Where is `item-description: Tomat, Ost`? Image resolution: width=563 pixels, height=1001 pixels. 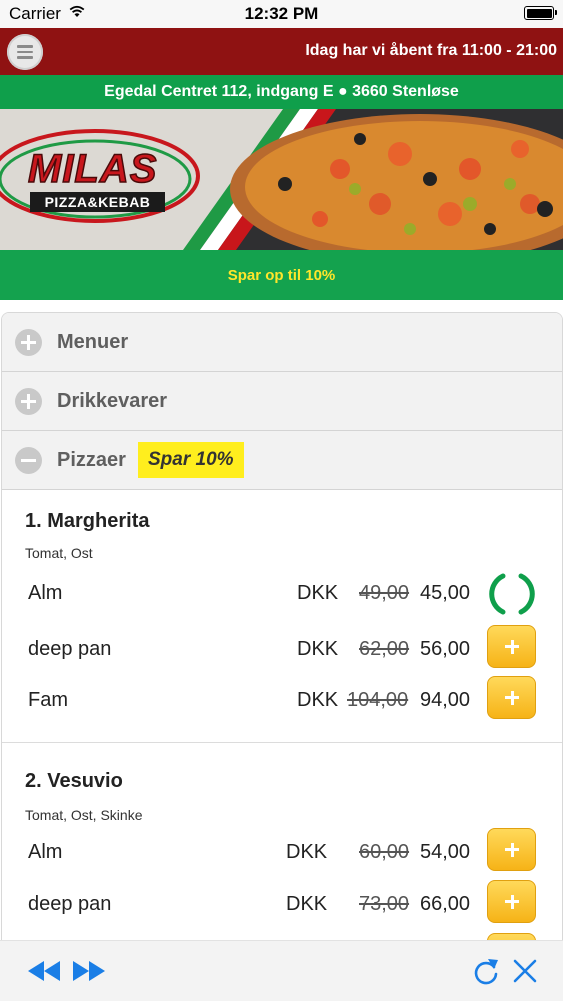
item-description: Tomat, Ost is located at coordinates (59, 553).